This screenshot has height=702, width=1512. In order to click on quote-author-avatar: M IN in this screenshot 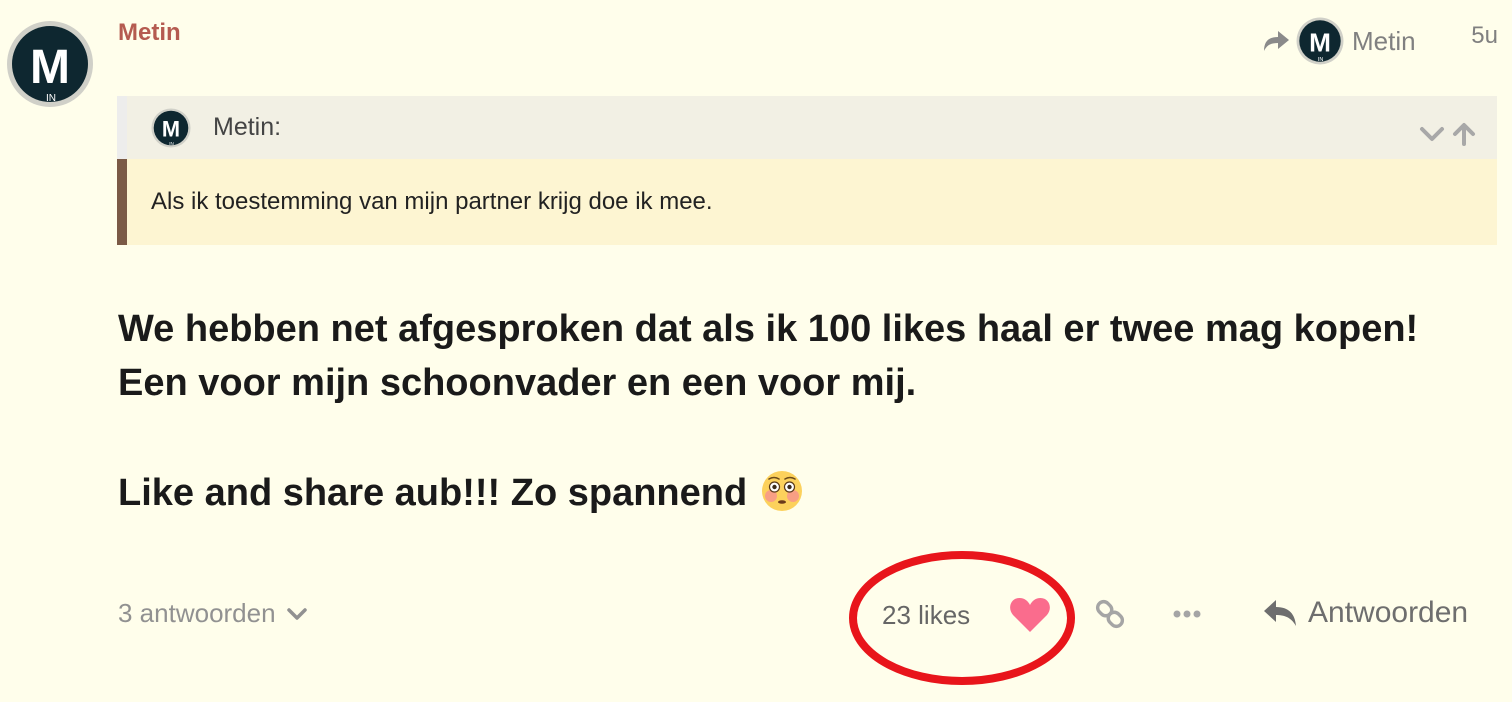, I will do `click(171, 127)`.